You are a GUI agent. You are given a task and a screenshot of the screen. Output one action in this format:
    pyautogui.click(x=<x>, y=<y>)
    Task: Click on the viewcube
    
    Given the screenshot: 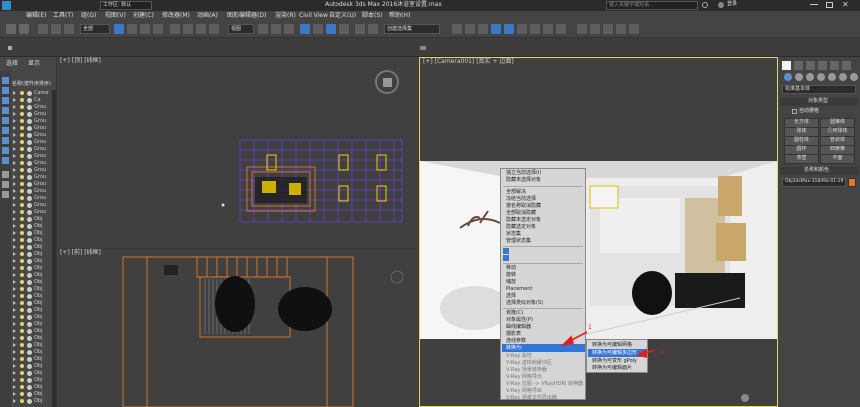 What is the action you would take?
    pyautogui.click(x=387, y=82)
    